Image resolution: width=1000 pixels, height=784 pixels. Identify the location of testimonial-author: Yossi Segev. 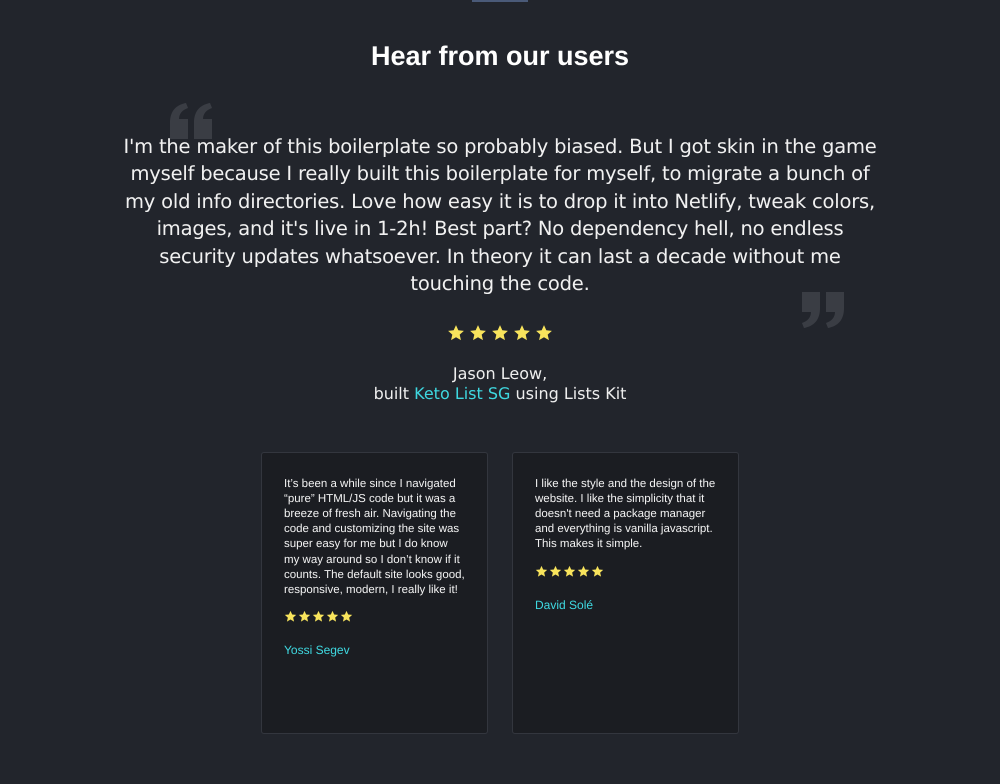
(317, 651).